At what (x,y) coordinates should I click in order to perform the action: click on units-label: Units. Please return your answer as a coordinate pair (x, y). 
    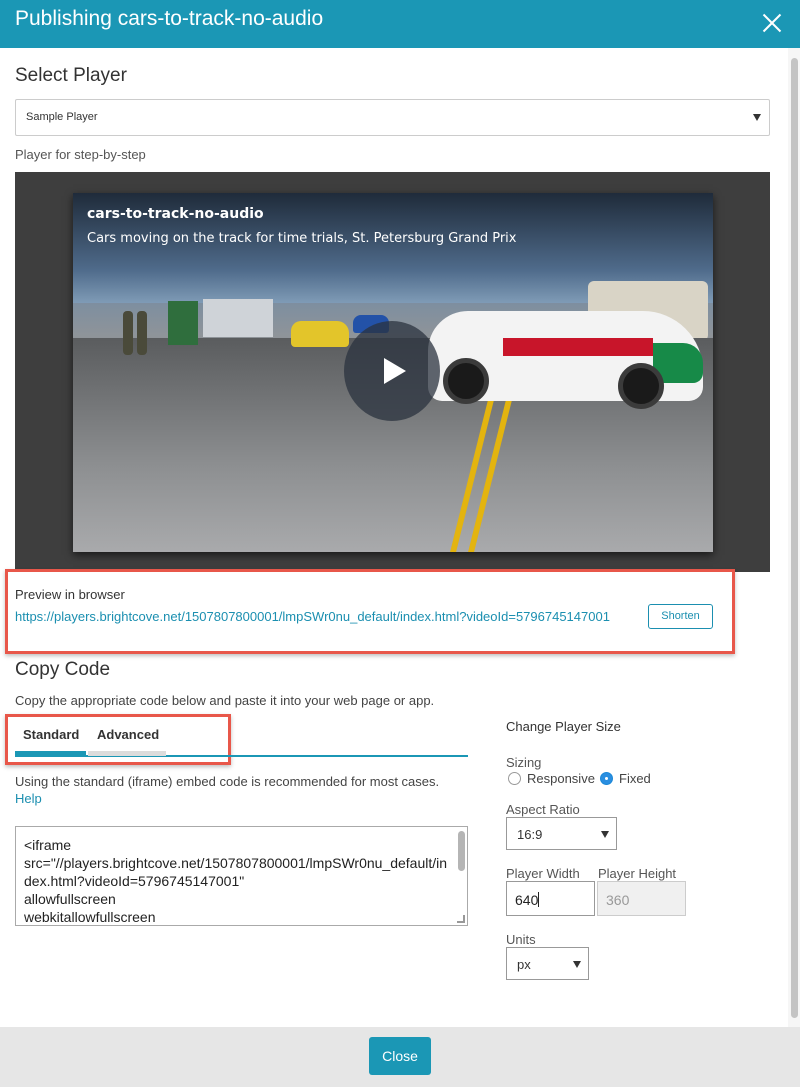
    Looking at the image, I should click on (521, 939).